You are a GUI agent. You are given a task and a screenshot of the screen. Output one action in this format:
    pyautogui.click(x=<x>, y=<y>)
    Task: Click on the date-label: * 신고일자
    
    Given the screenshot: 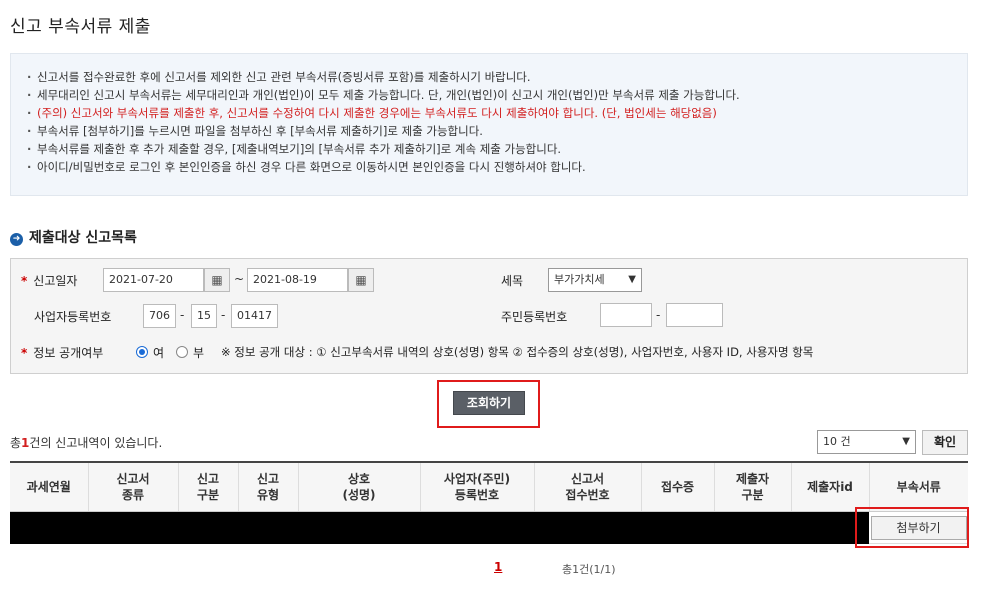 What is the action you would take?
    pyautogui.click(x=49, y=280)
    